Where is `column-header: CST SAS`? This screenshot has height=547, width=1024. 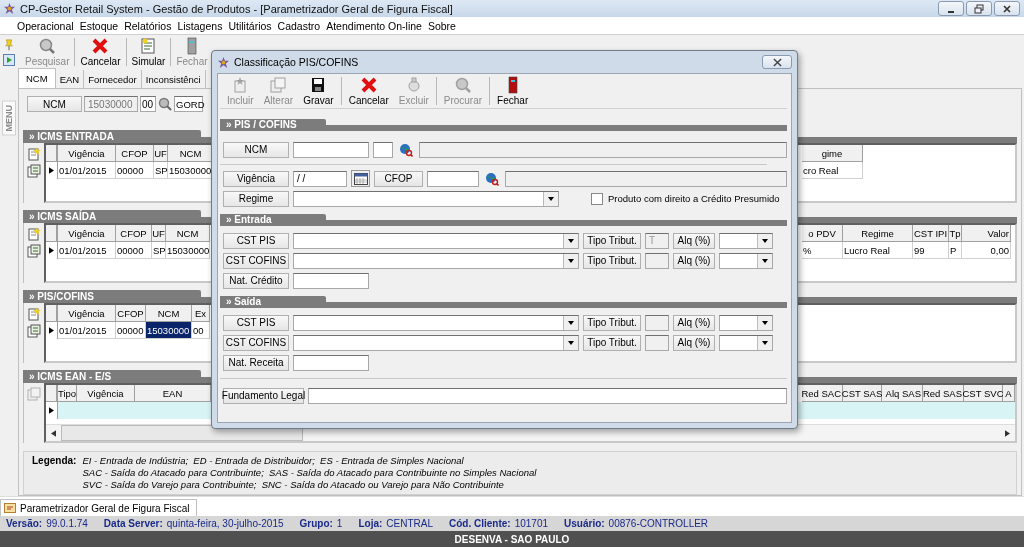
column-header: CST SAS is located at coordinates (862, 393).